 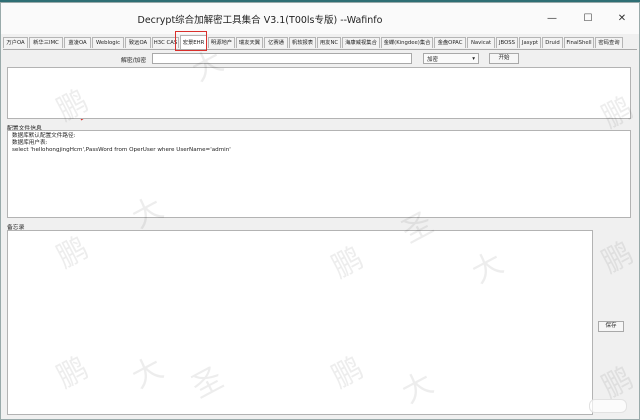 I want to click on config-line-path: 数据库默认配置文件路径:, so click(x=44, y=136).